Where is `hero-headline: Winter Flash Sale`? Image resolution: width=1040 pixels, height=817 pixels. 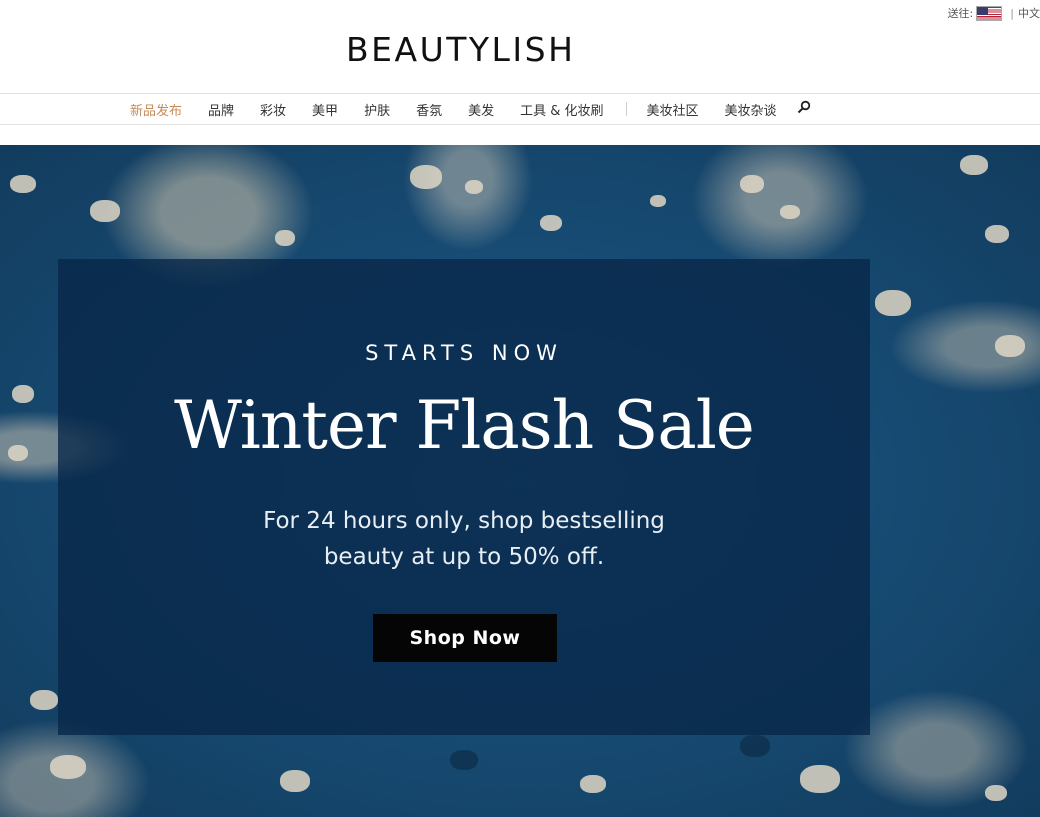
hero-headline: Winter Flash Sale is located at coordinates (464, 425).